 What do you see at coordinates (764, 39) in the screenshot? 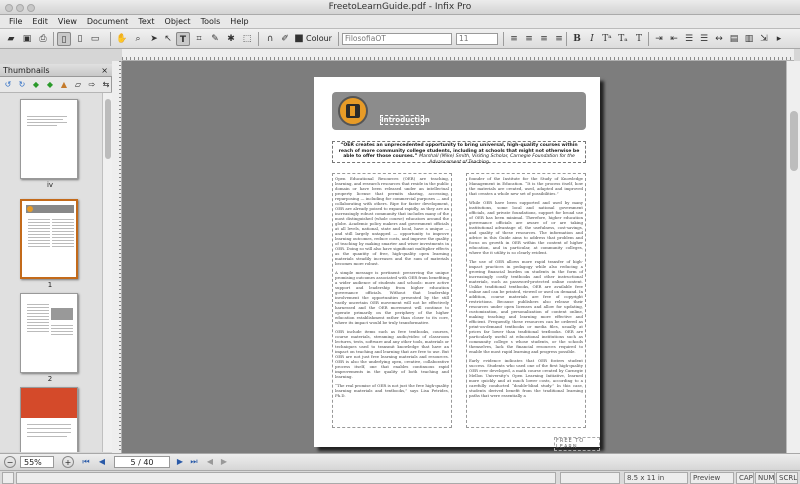
I see `flow-icon: ⇲` at bounding box center [764, 39].